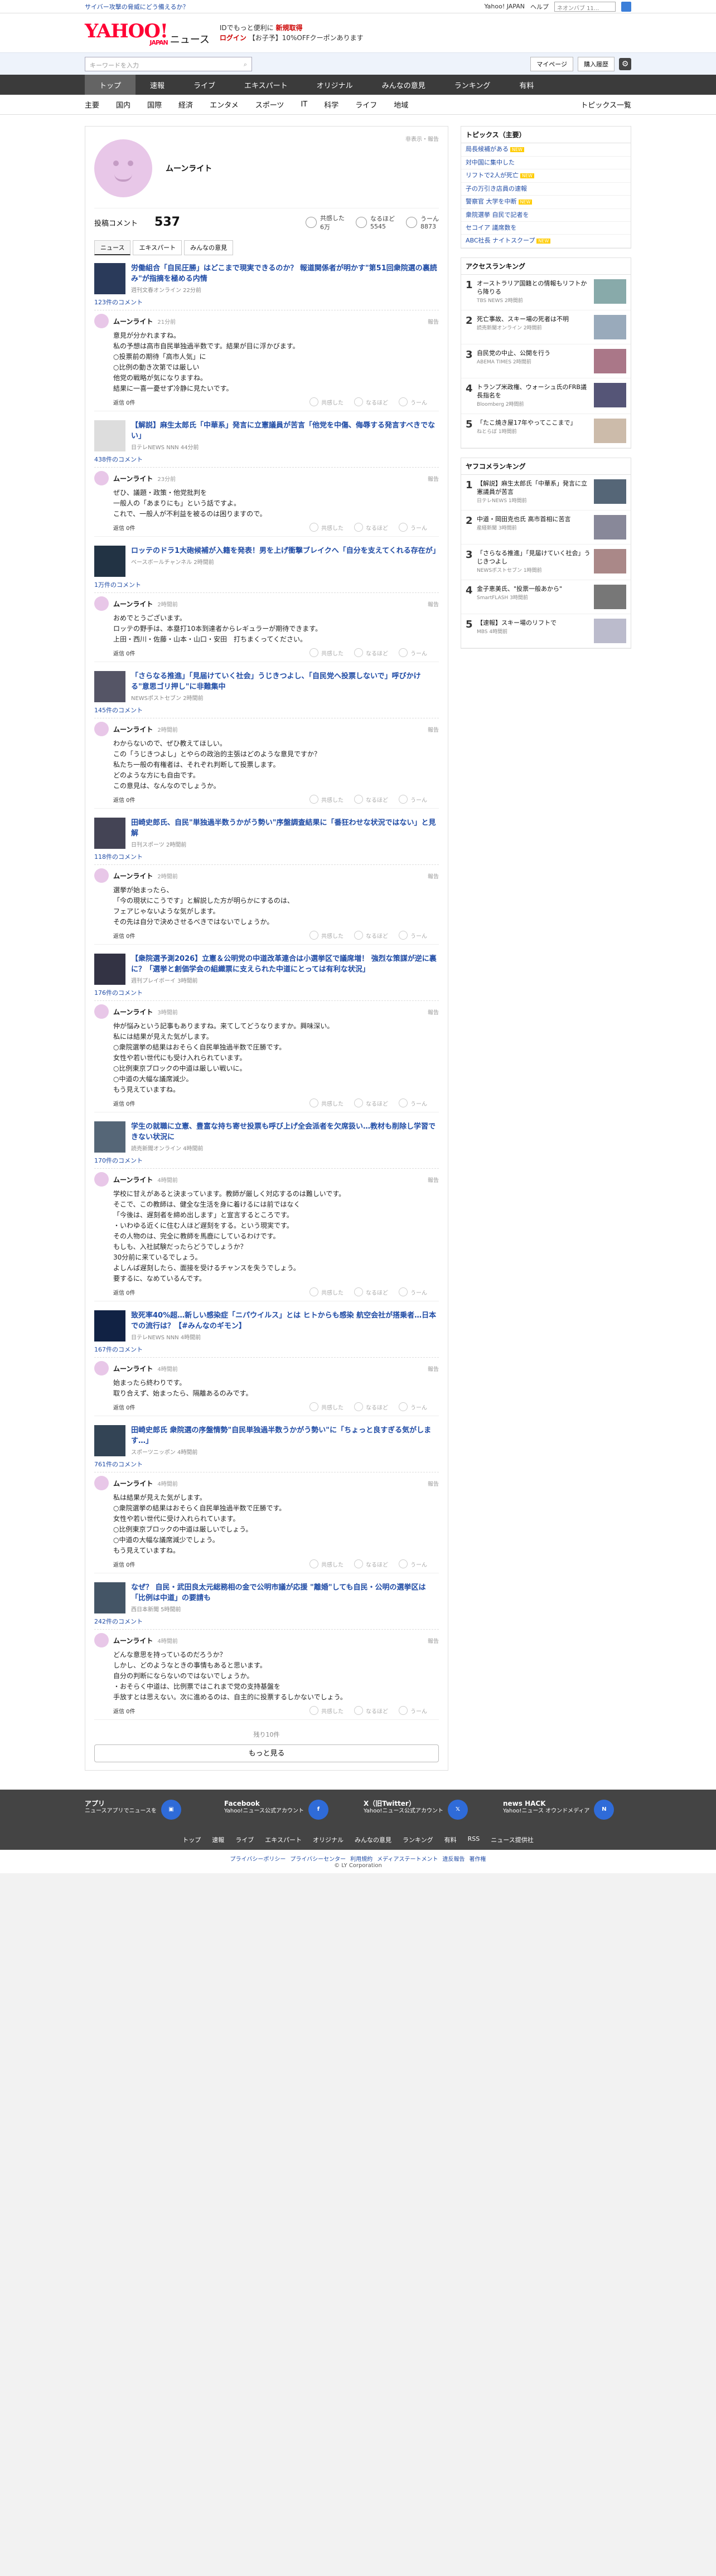  What do you see at coordinates (185, 104) in the screenshot?
I see `cat-economy: 経済` at bounding box center [185, 104].